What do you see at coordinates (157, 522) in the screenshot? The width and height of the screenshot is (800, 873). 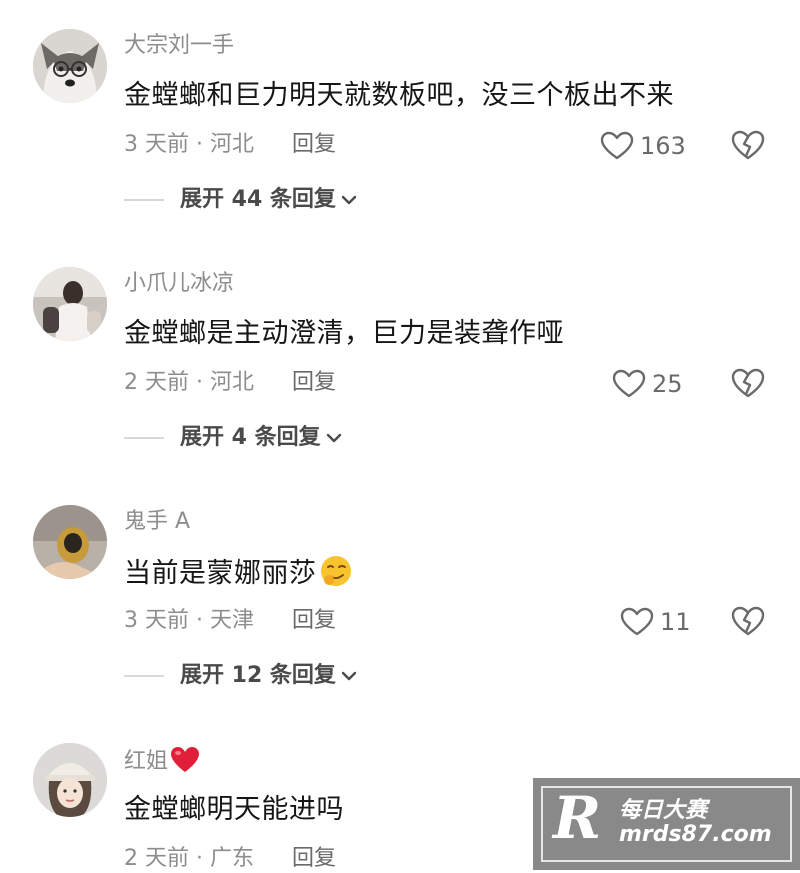 I see `username: 鬼手 A` at bounding box center [157, 522].